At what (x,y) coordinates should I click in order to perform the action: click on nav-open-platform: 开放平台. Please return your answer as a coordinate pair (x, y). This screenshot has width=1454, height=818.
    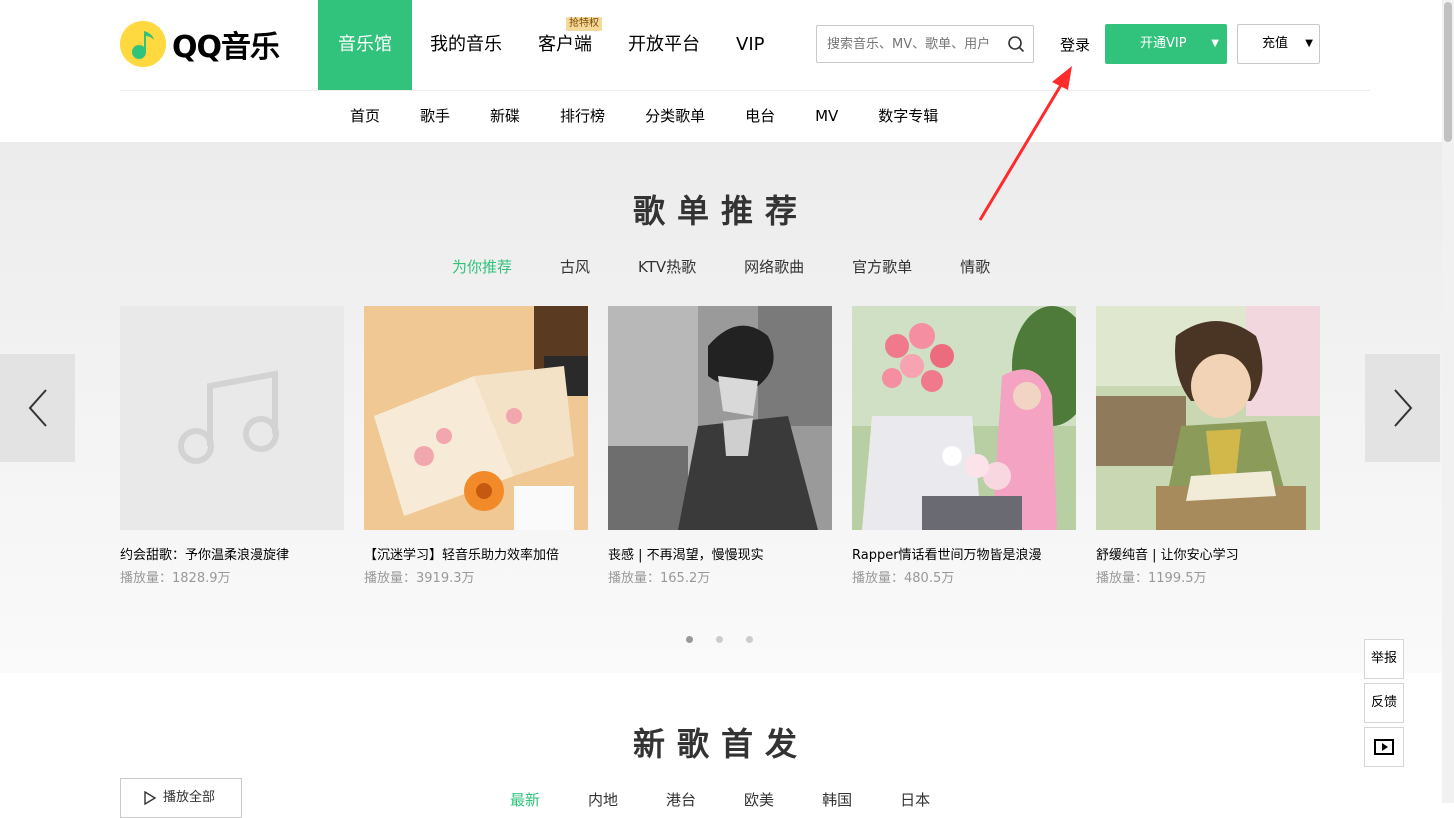
    Looking at the image, I should click on (664, 45).